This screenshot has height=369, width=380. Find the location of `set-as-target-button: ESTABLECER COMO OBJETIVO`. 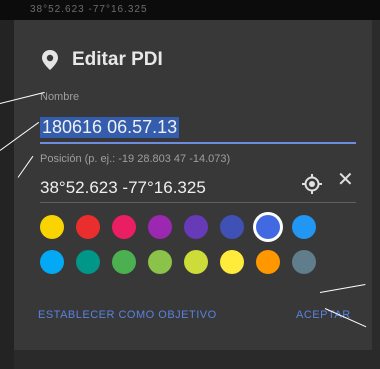

set-as-target-button: ESTABLECER COMO OBJETIVO is located at coordinates (127, 315).